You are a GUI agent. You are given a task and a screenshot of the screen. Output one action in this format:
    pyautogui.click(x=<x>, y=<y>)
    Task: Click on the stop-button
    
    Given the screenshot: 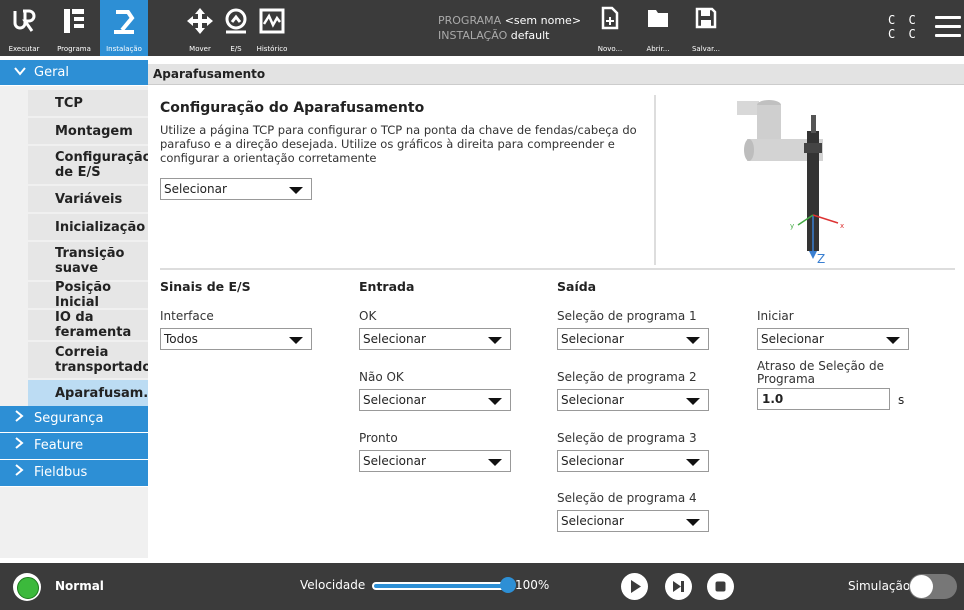 What is the action you would take?
    pyautogui.click(x=720, y=586)
    